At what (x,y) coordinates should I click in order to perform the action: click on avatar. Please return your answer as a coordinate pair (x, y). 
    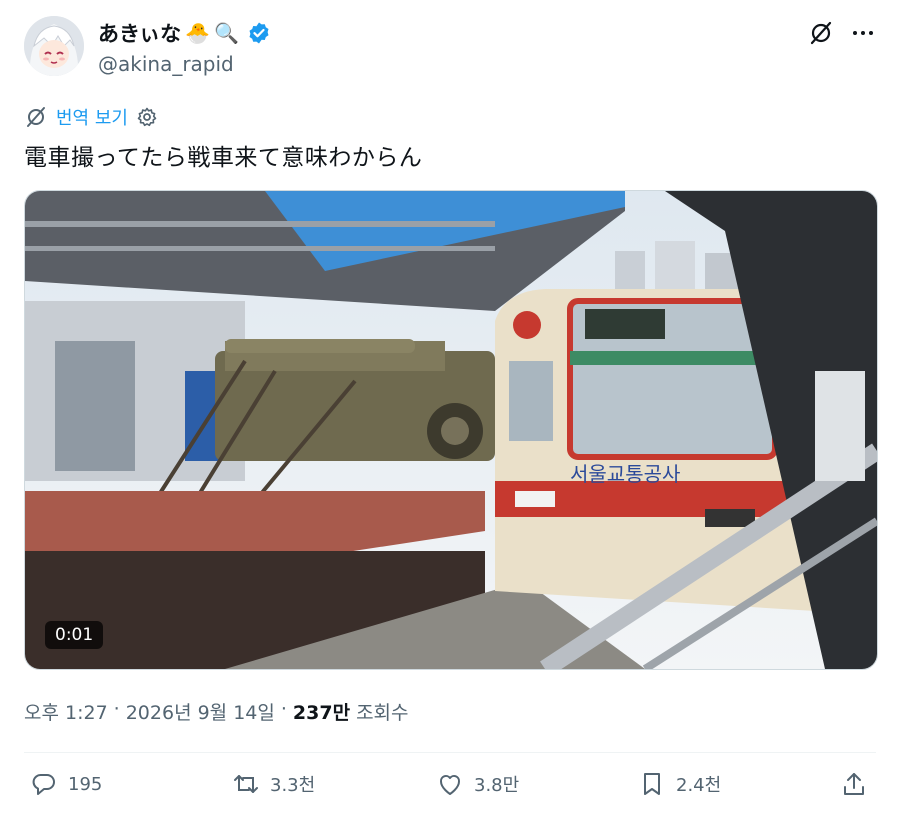
    Looking at the image, I should click on (54, 46).